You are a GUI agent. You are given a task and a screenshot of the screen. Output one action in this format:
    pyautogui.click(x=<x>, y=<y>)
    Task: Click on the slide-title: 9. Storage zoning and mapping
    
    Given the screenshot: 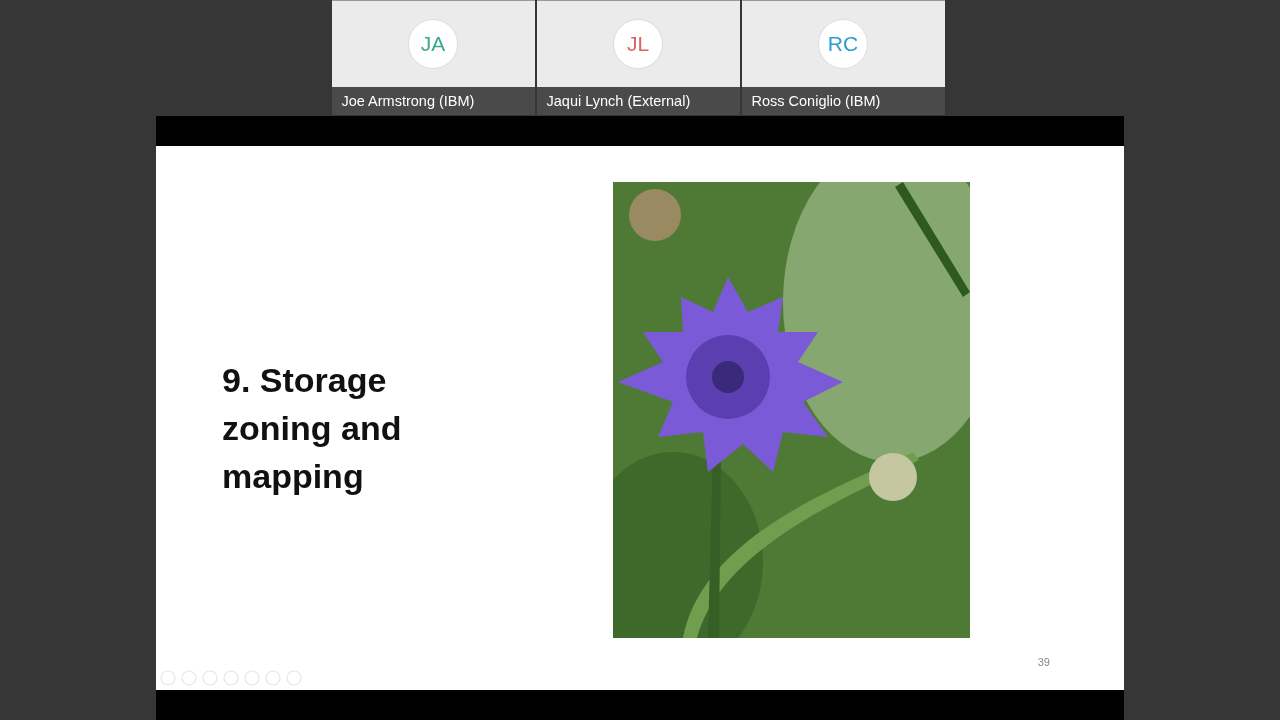 What is the action you would take?
    pyautogui.click(x=312, y=428)
    